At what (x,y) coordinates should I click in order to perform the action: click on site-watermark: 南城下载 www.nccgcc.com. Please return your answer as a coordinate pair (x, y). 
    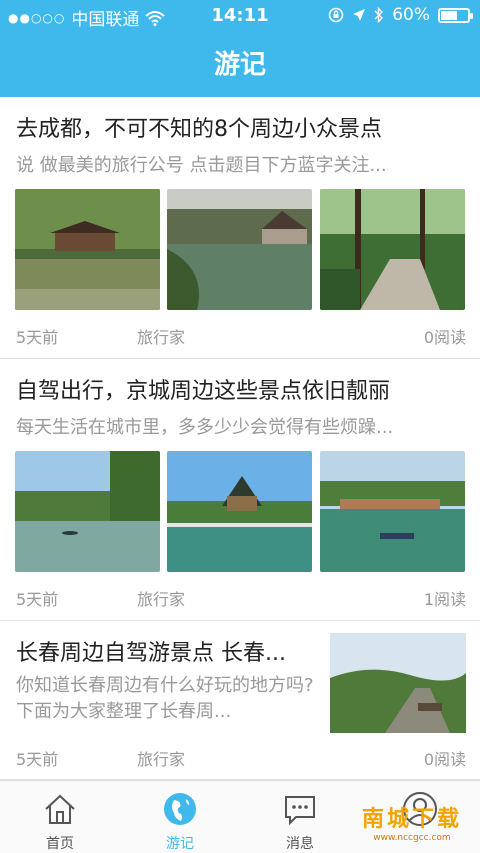
    Looking at the image, I should click on (412, 825).